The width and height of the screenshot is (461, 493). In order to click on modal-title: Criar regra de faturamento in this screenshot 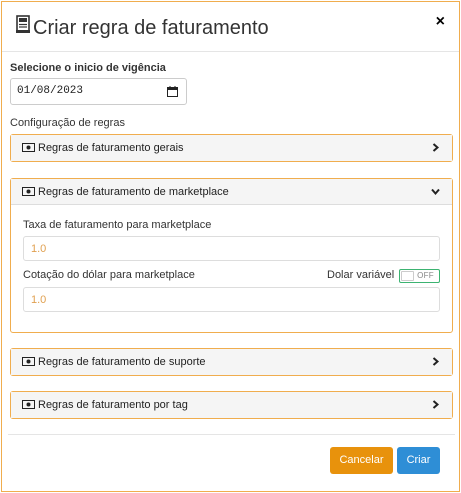, I will do `click(151, 28)`.